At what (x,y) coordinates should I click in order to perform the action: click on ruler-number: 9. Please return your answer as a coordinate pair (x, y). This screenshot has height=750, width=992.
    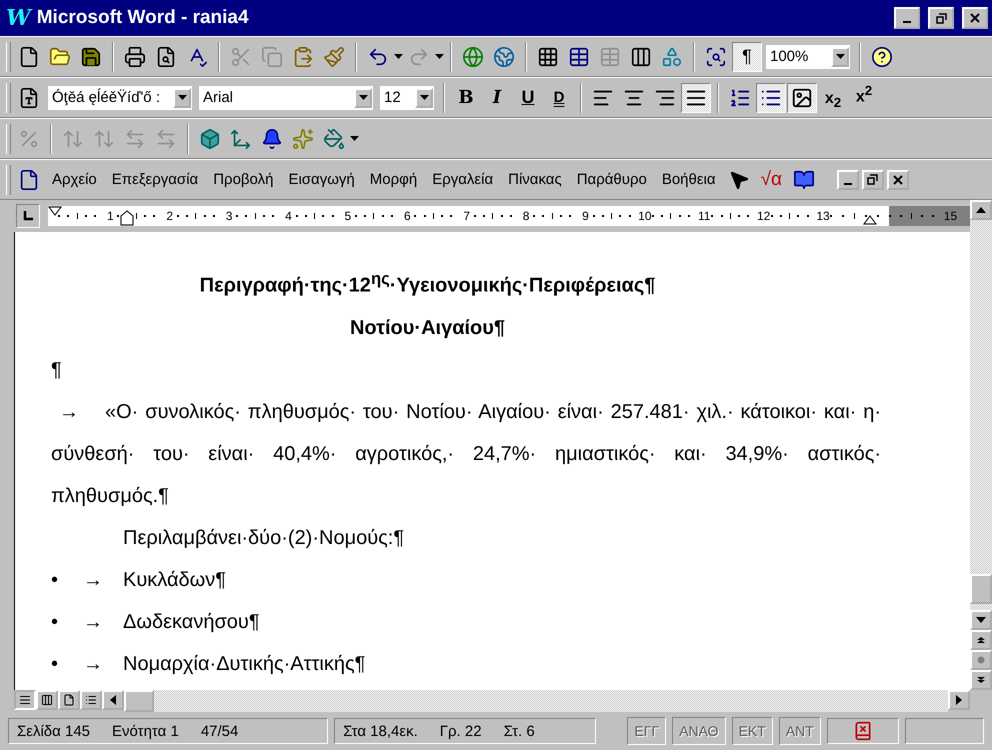
    Looking at the image, I should click on (585, 216).